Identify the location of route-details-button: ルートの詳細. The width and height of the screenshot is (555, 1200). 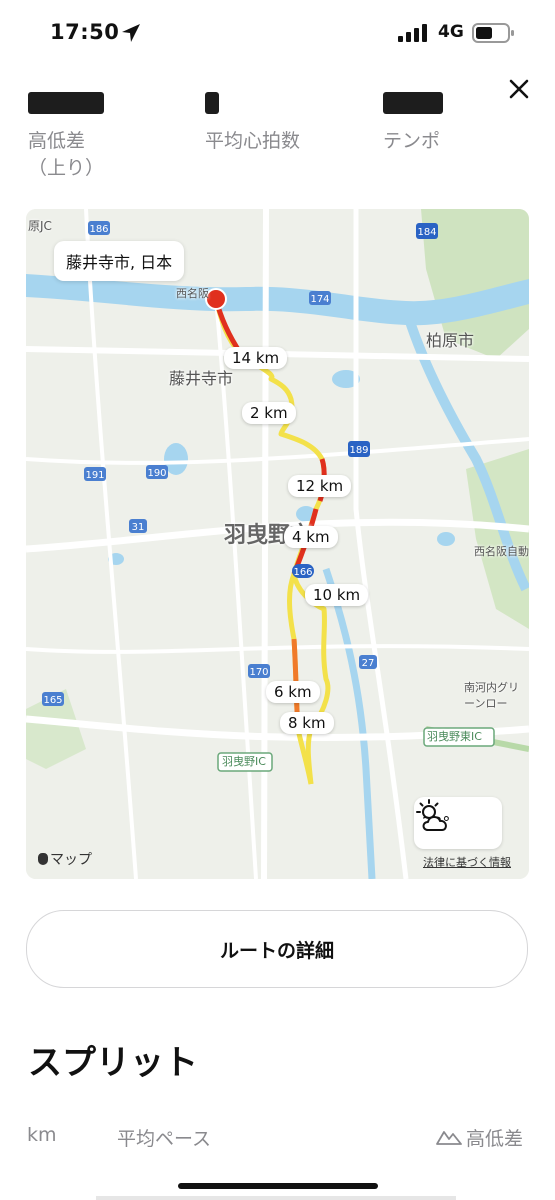
(277, 949).